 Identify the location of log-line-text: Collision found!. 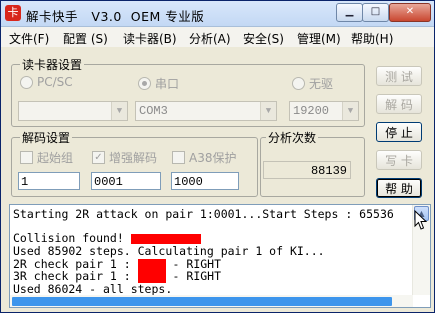
(72, 238).